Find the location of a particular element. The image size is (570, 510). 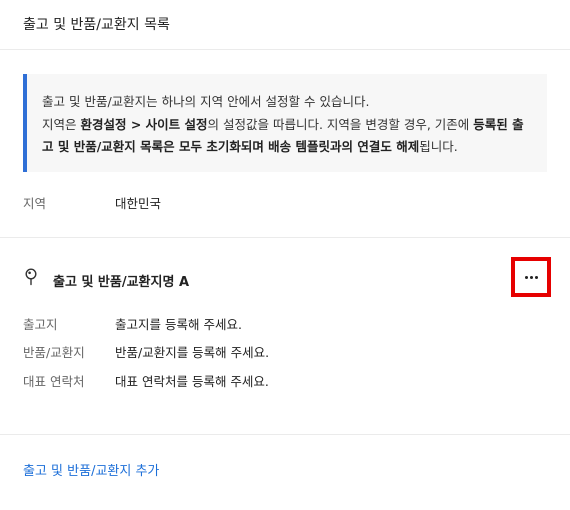

more-options-button is located at coordinates (531, 277).